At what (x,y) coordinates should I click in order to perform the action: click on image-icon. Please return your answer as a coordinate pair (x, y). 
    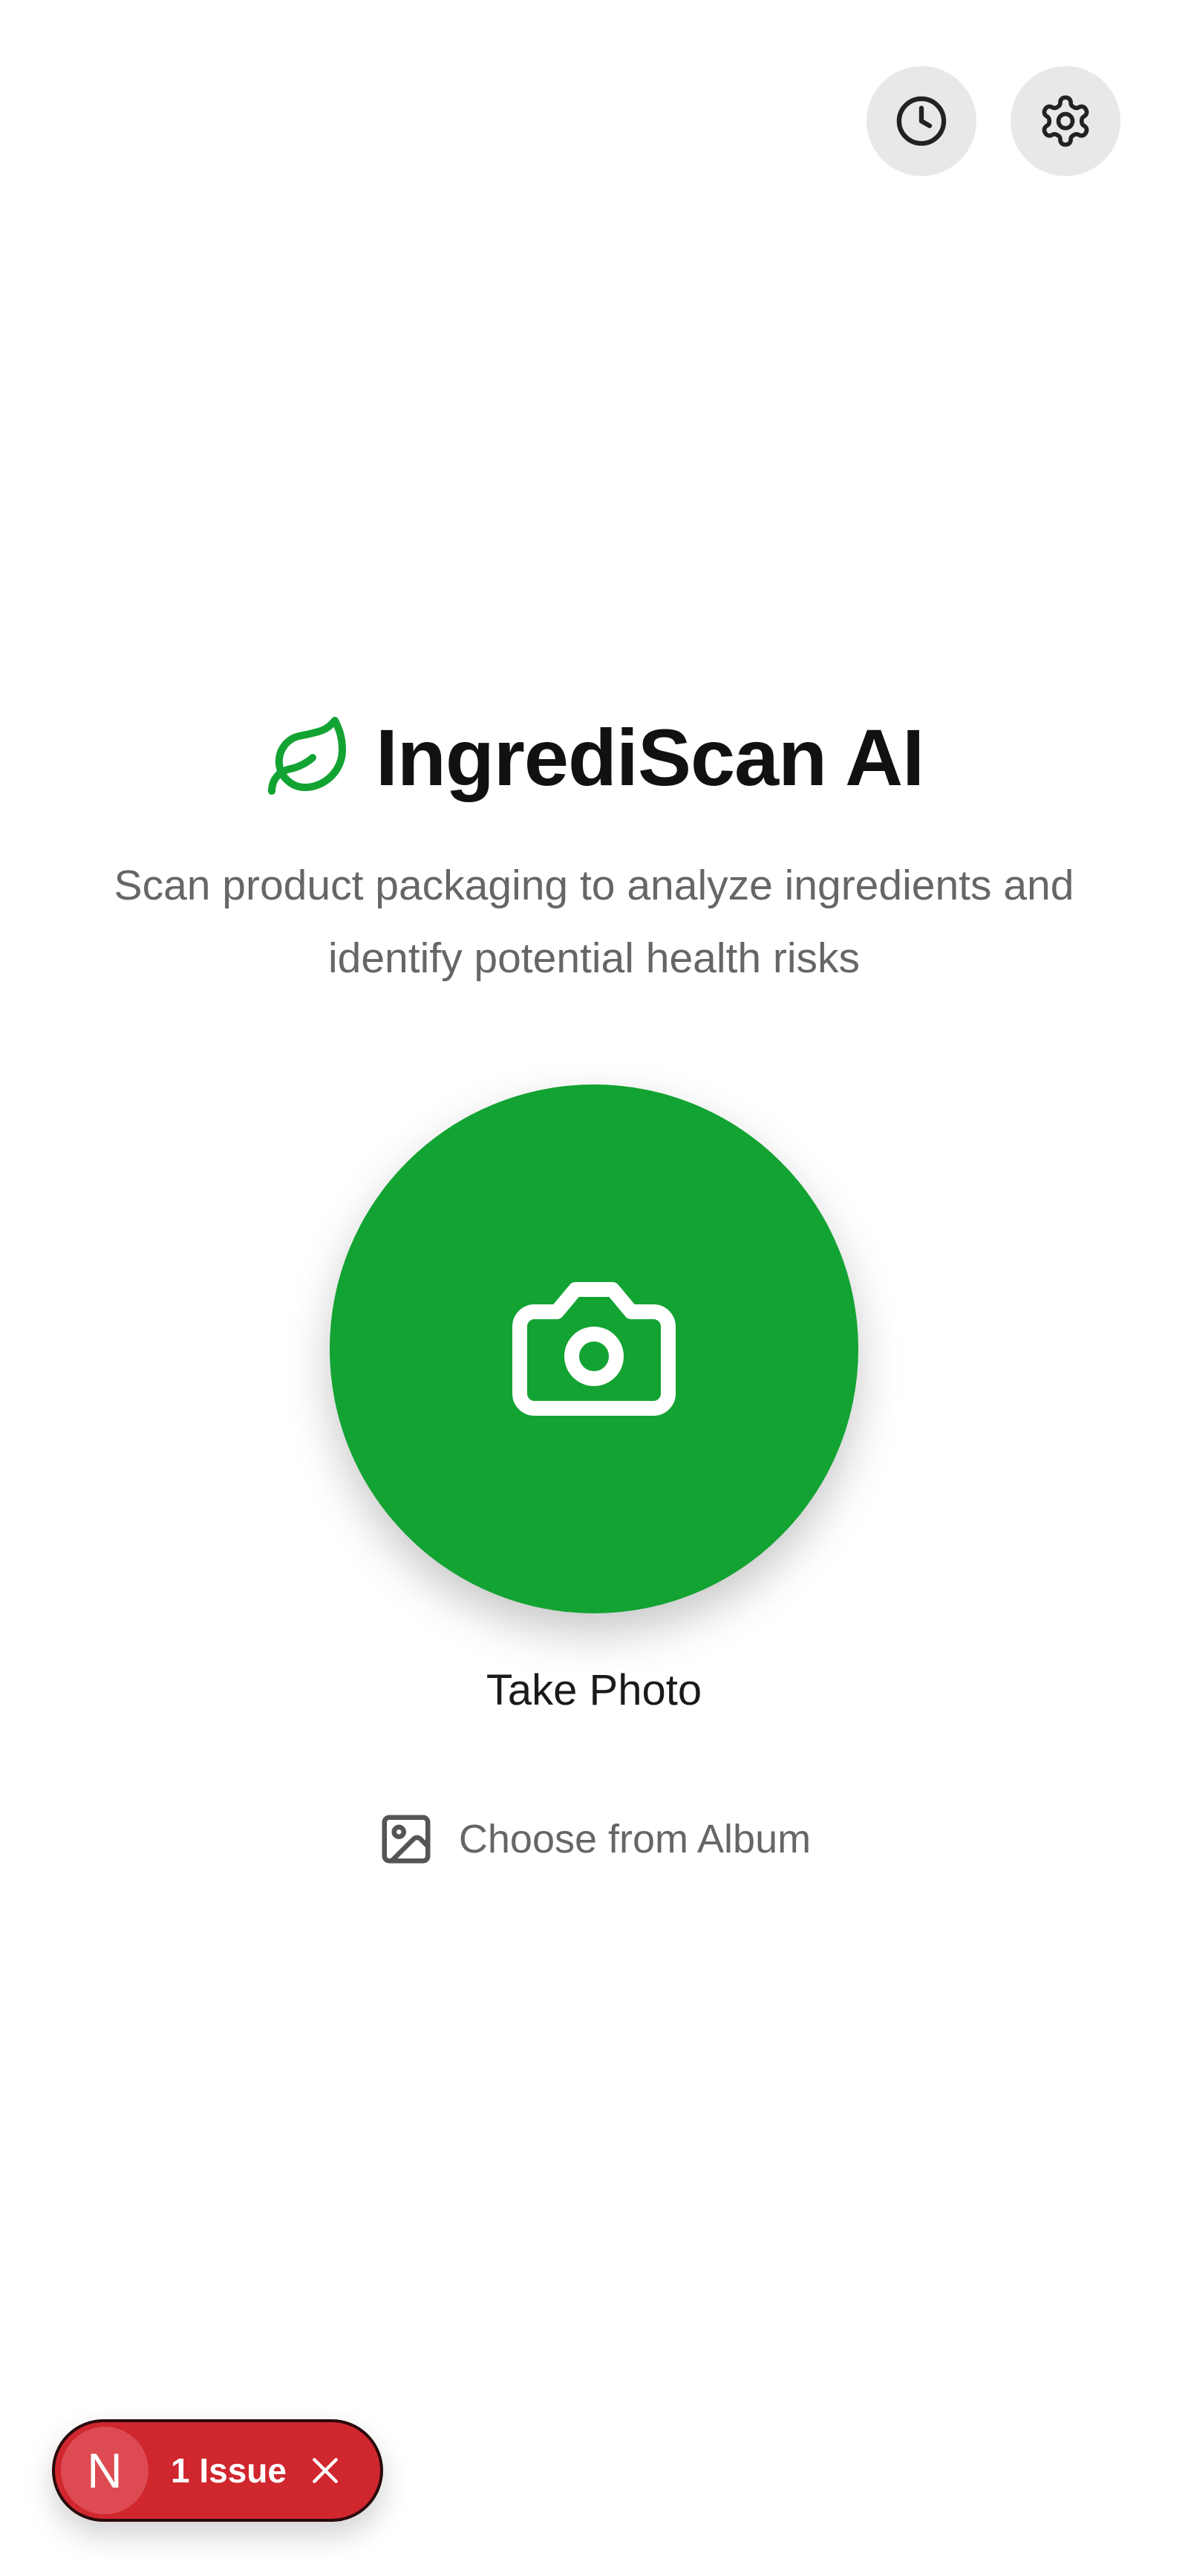
    Looking at the image, I should click on (406, 1839).